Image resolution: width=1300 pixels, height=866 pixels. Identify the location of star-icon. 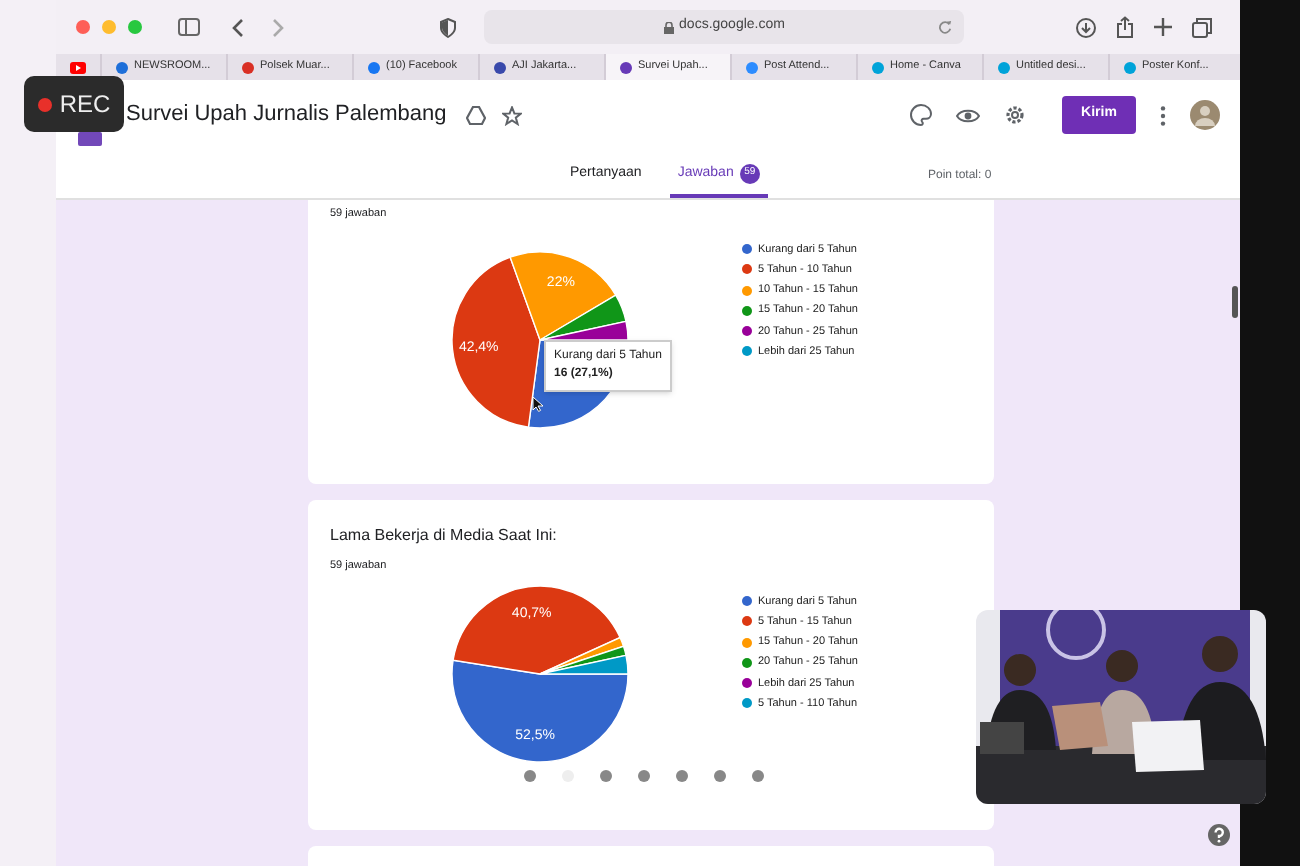
(512, 115).